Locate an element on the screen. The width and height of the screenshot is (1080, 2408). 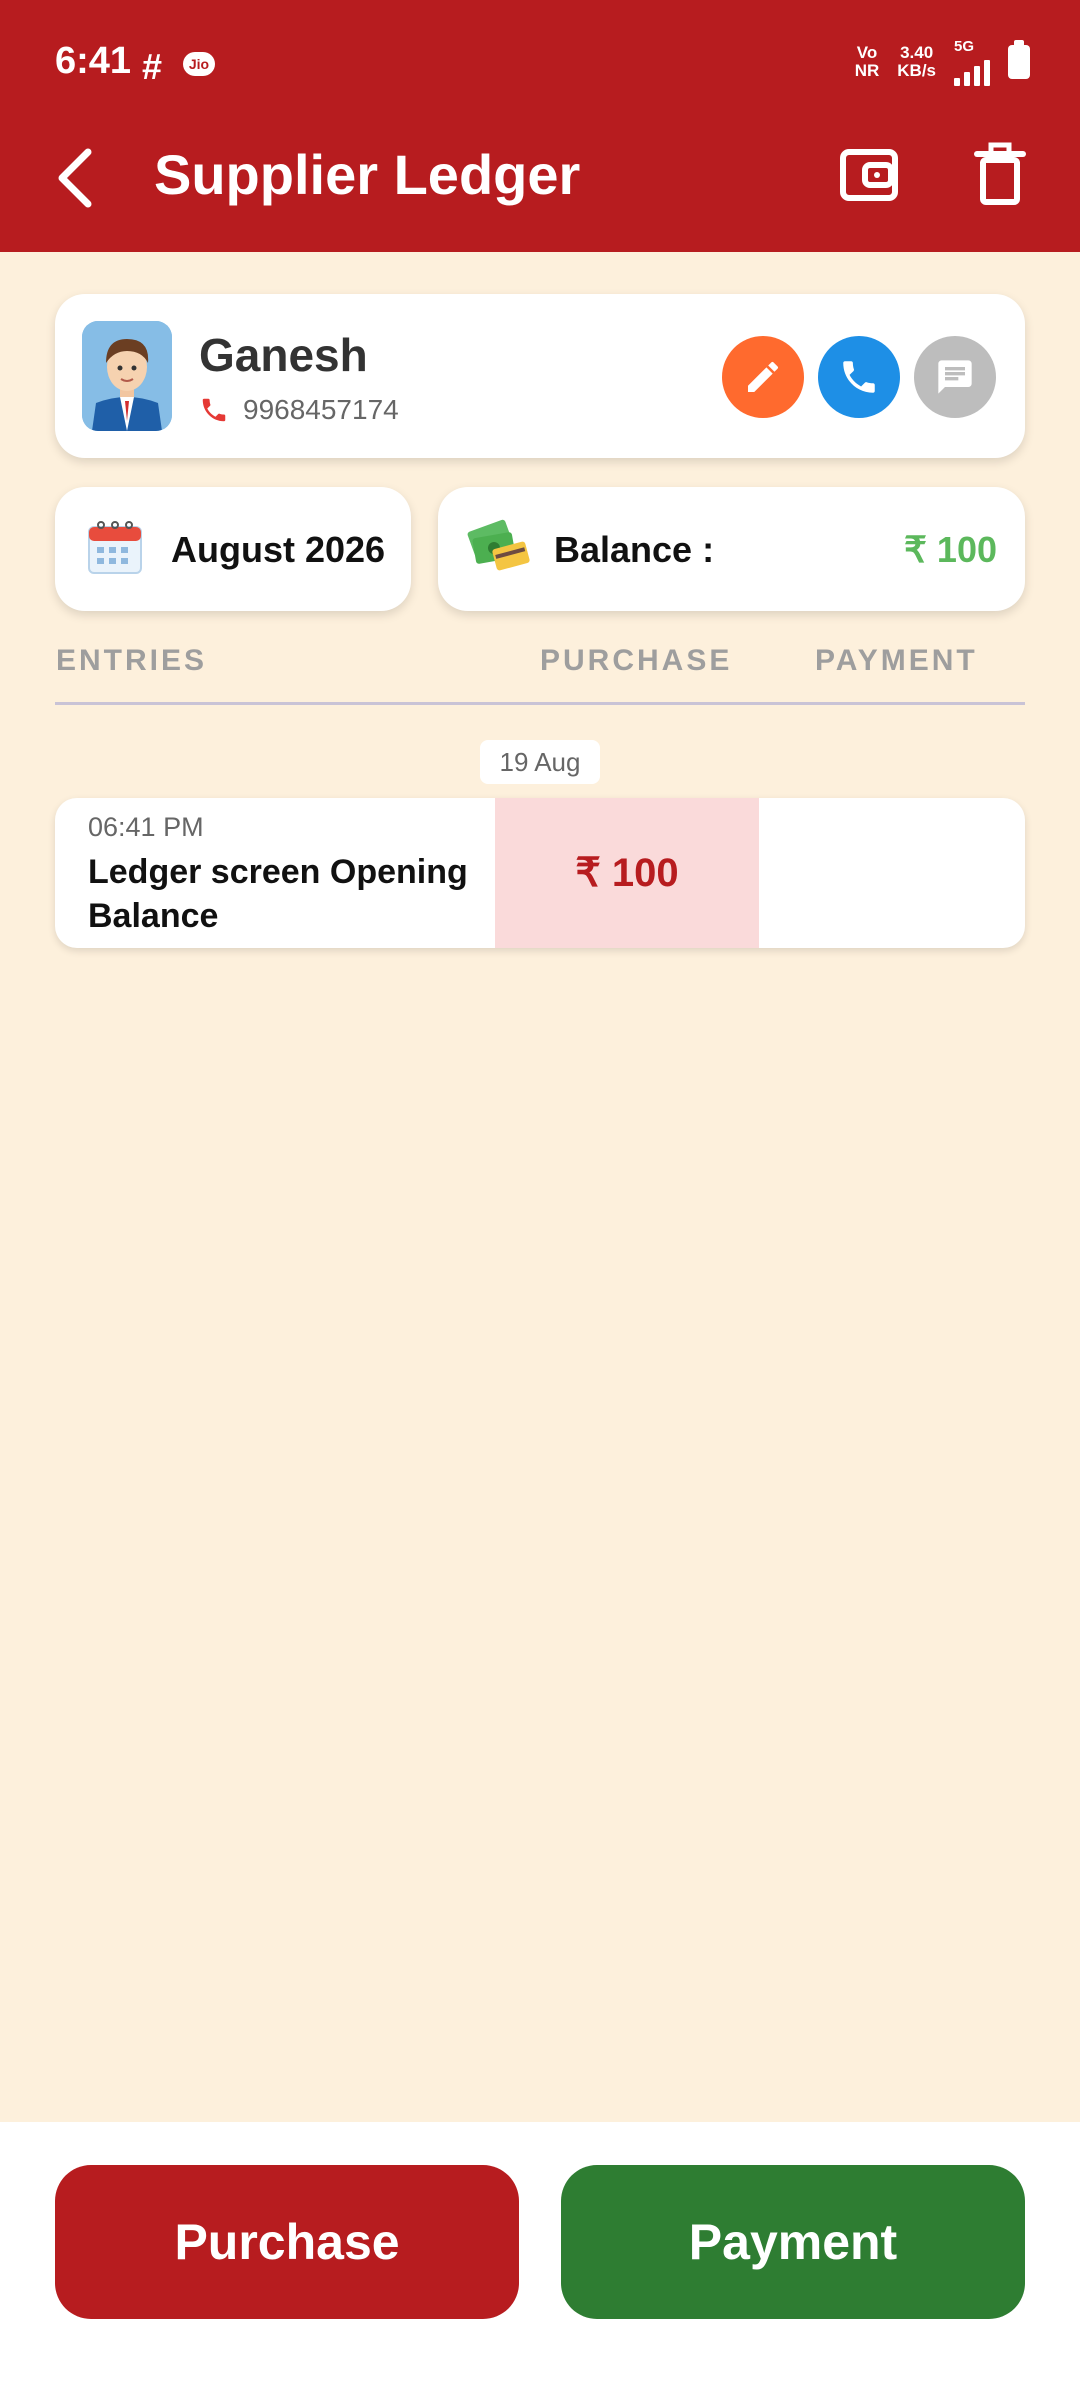
contact-card: Ganesh 9968457174 is located at coordinates (540, 376).